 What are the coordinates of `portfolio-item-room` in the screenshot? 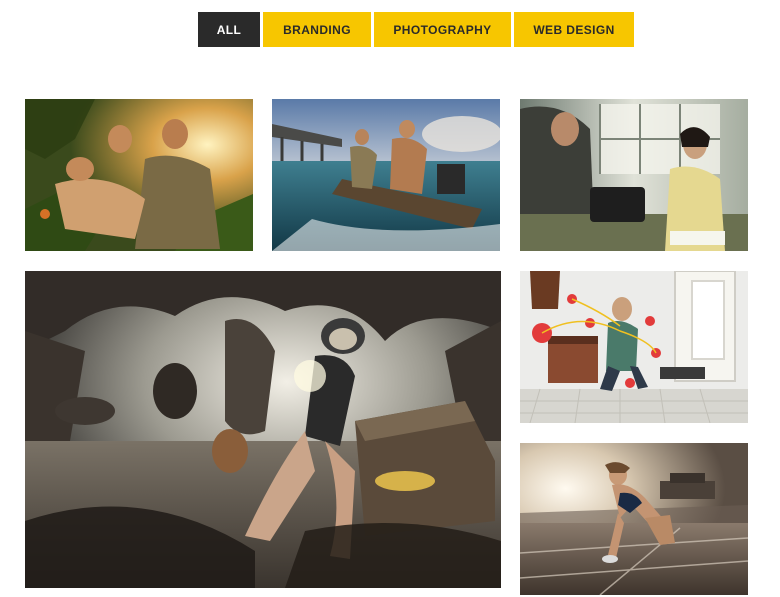 It's located at (634, 347).